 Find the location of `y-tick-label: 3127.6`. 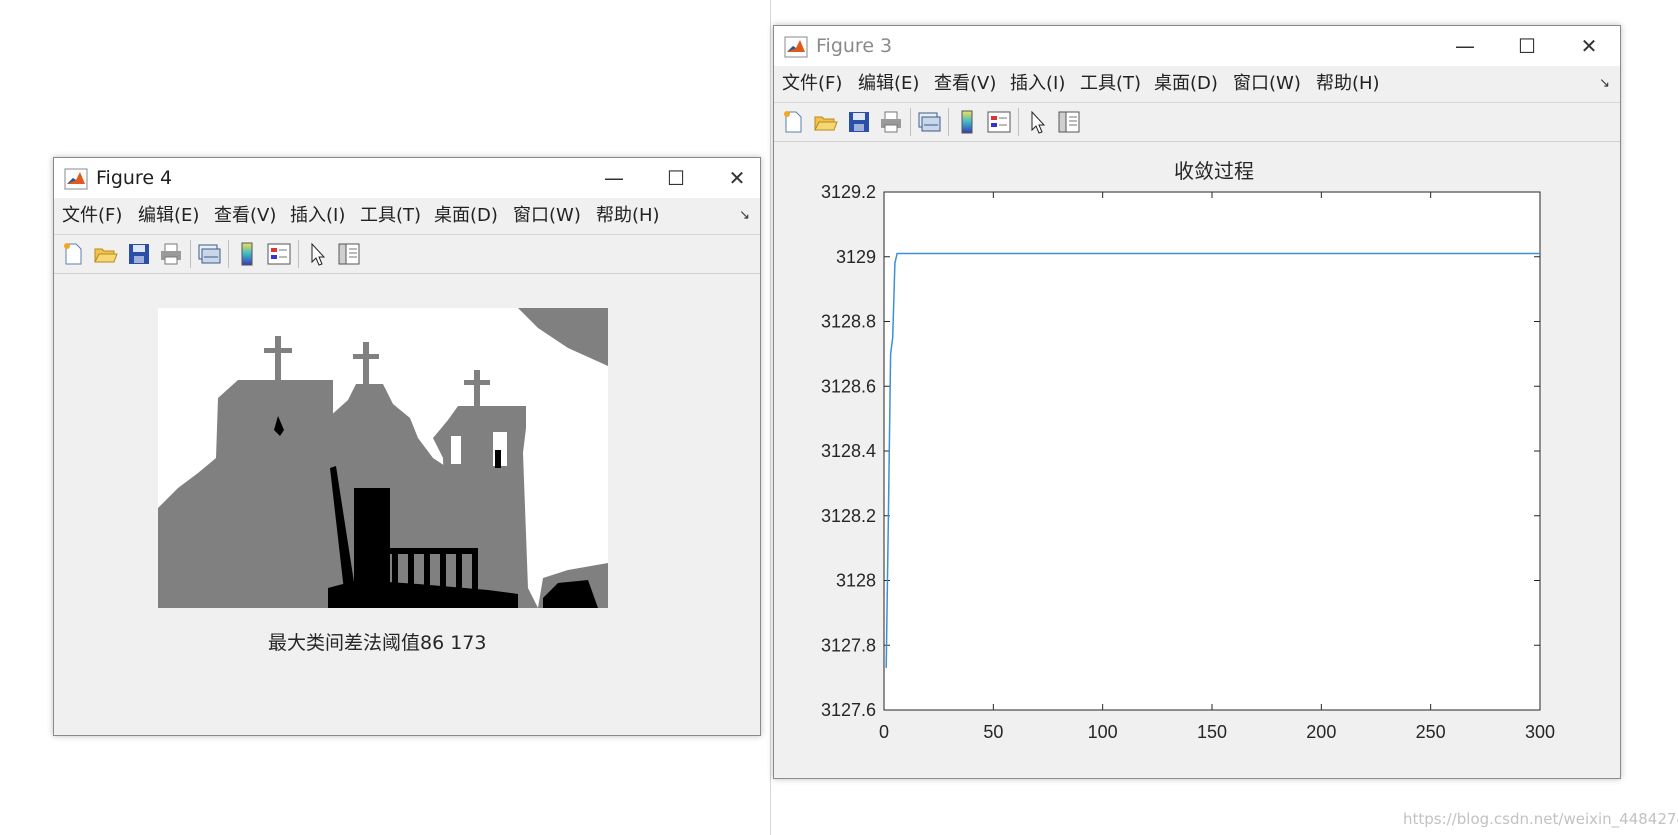

y-tick-label: 3127.6 is located at coordinates (848, 710).